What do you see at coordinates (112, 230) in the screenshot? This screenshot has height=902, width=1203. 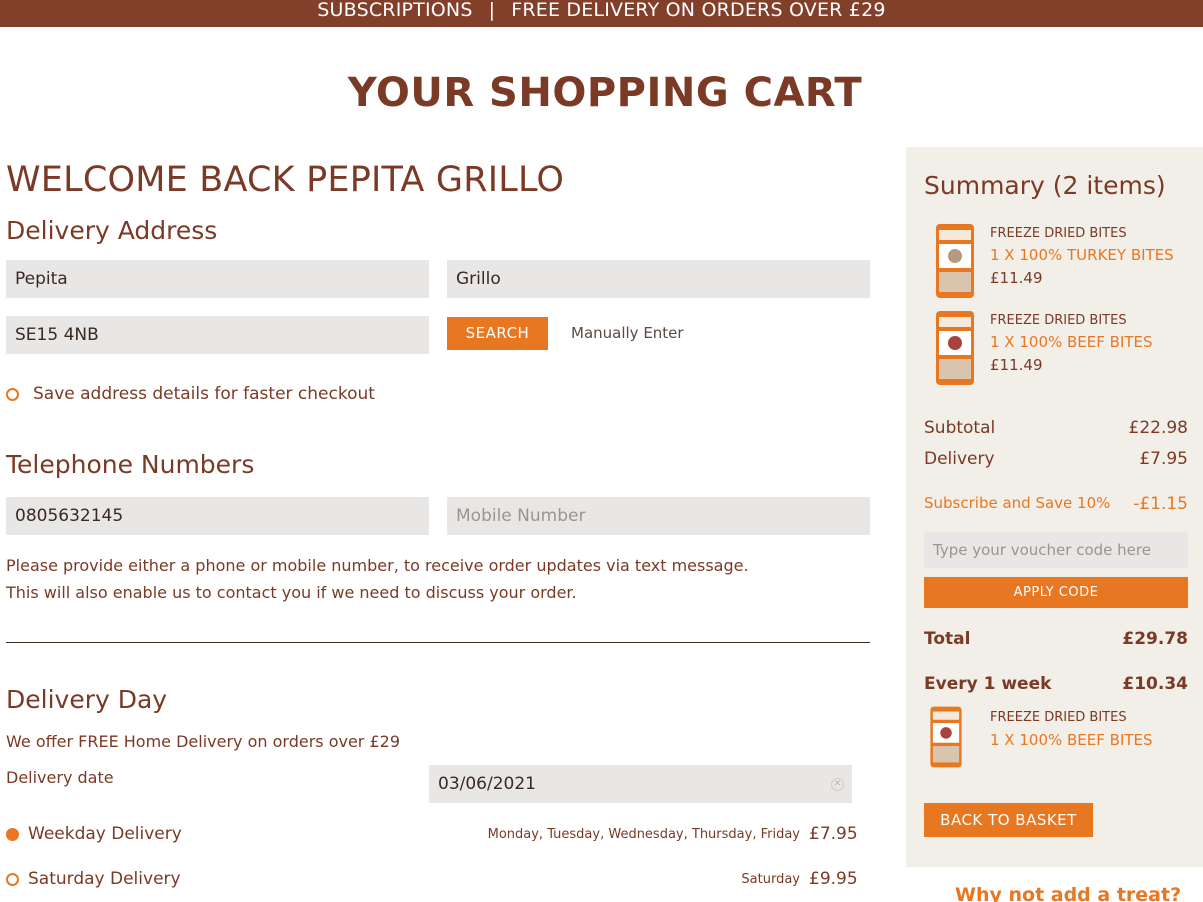 I see `delivery-address-heading: Delivery Address` at bounding box center [112, 230].